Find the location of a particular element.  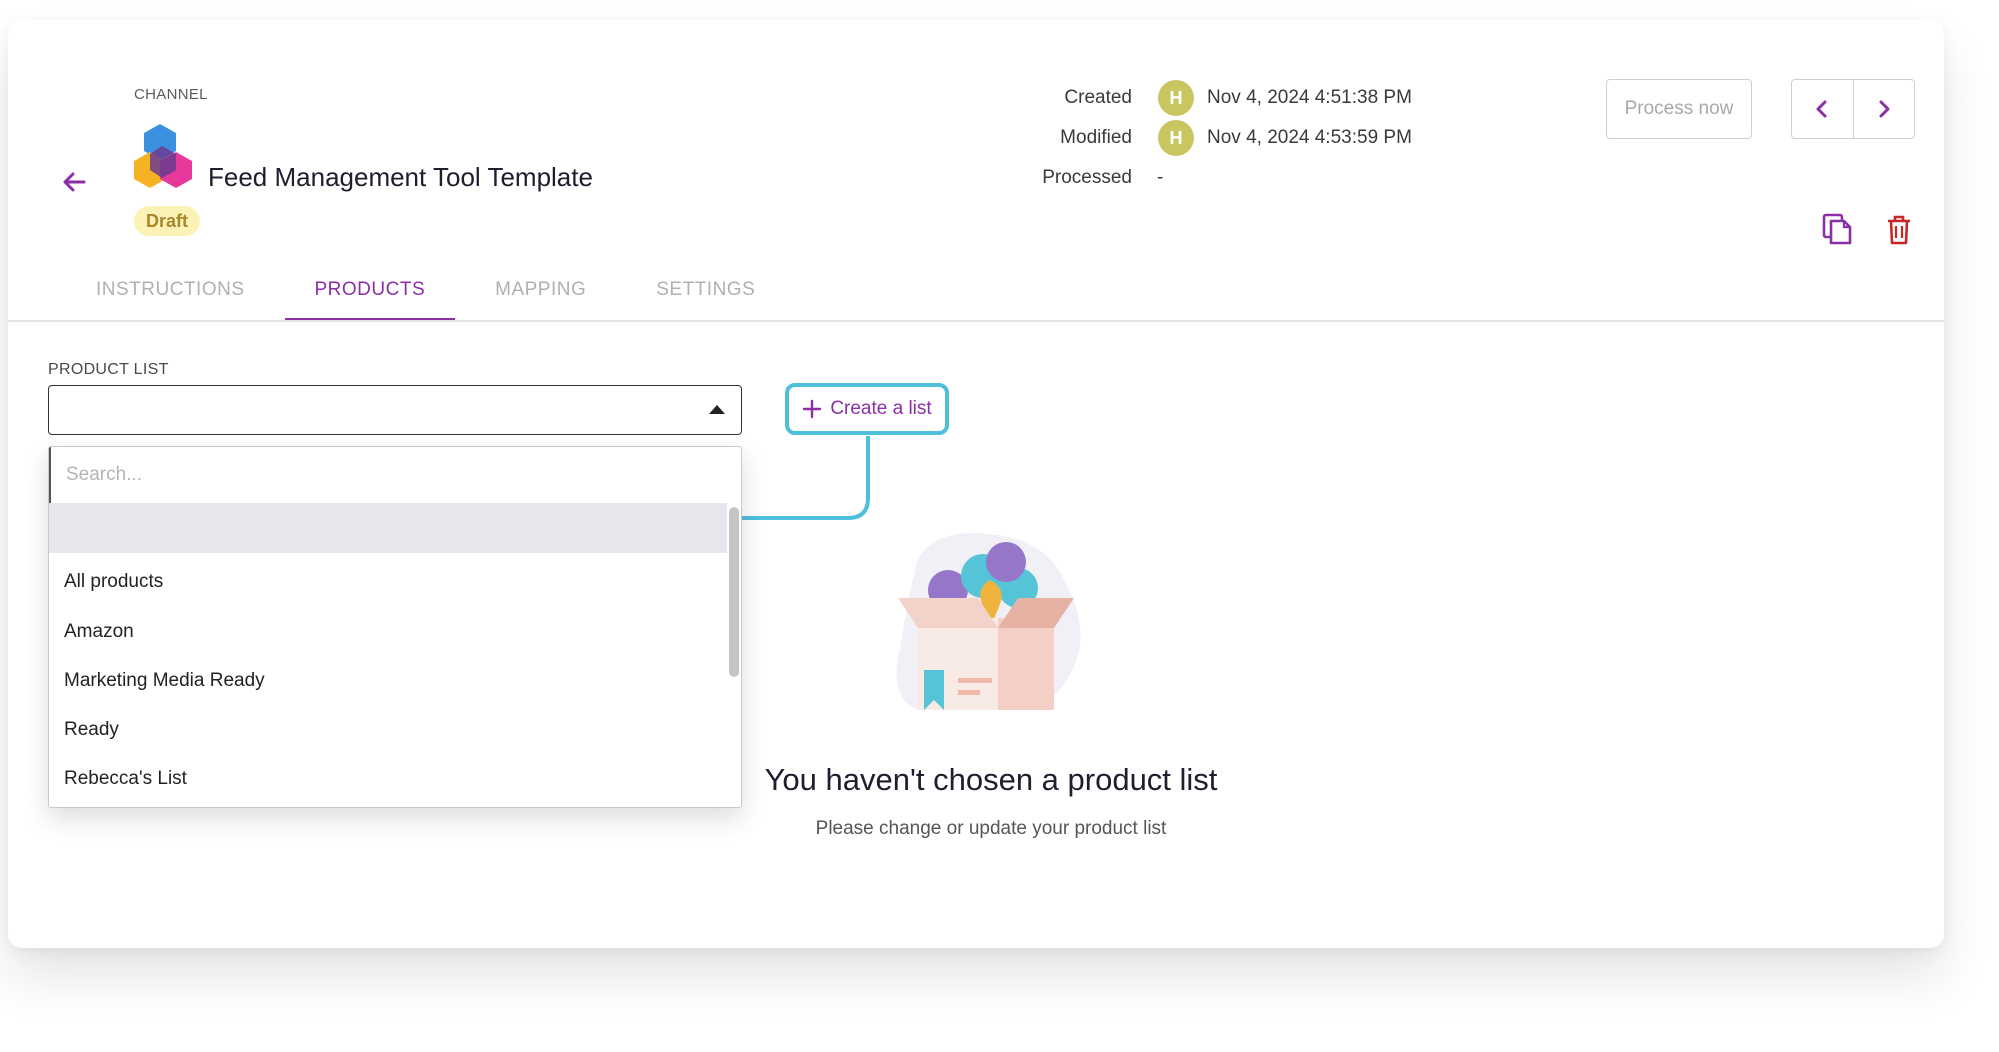

page-title: Feed Management Tool Template is located at coordinates (400, 177).